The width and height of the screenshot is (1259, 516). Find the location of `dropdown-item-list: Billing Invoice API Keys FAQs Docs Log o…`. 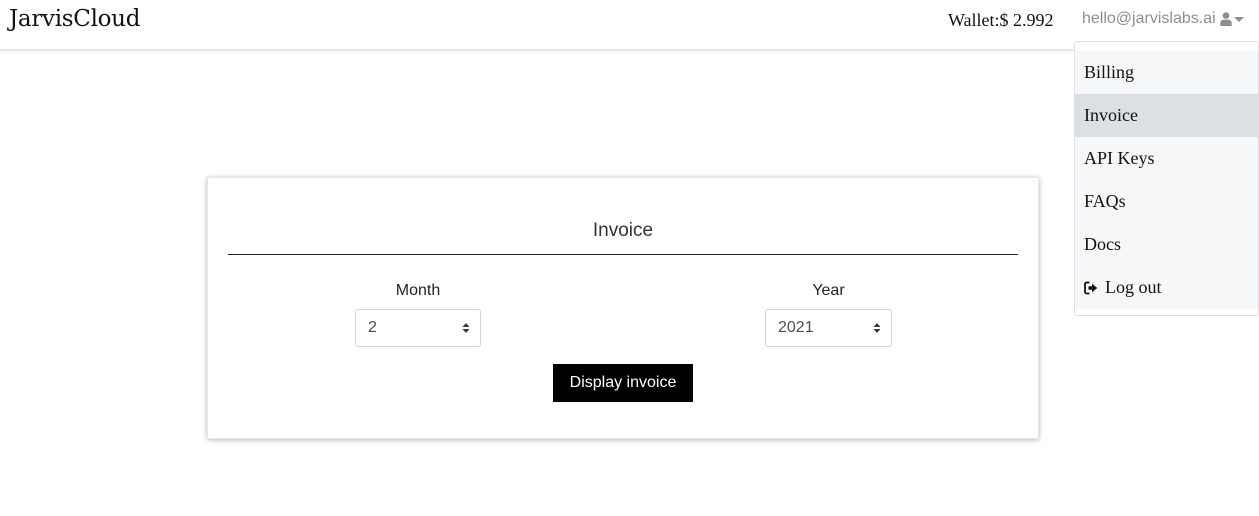

dropdown-item-list: Billing Invoice API Keys FAQs Docs Log o… is located at coordinates (1166, 180).